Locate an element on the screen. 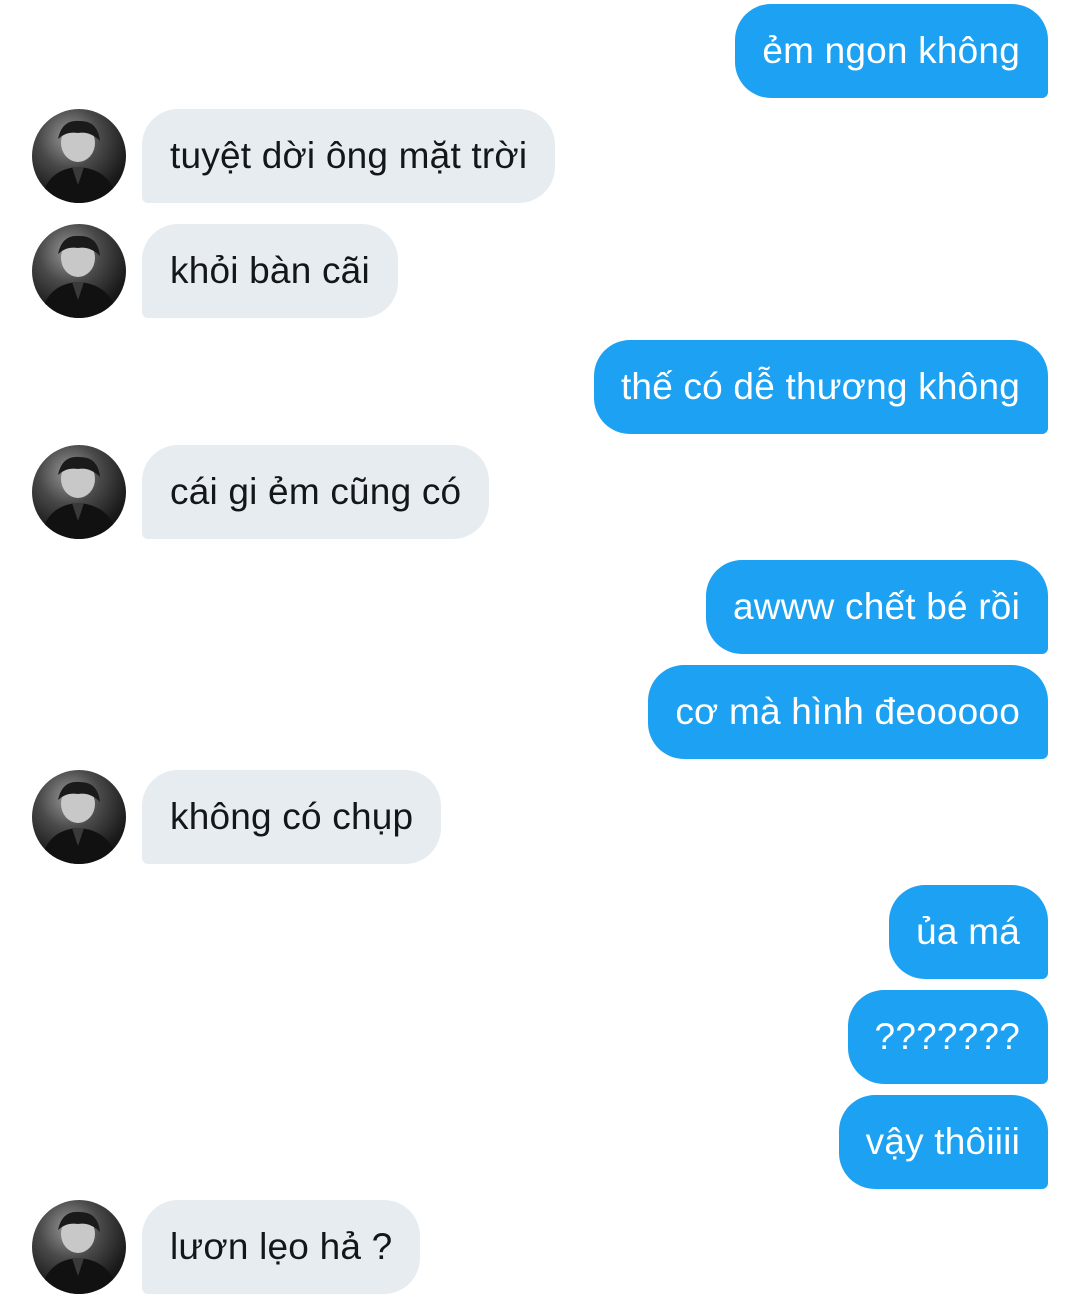 The width and height of the screenshot is (1080, 1309). message-text: ??????? is located at coordinates (947, 1036).